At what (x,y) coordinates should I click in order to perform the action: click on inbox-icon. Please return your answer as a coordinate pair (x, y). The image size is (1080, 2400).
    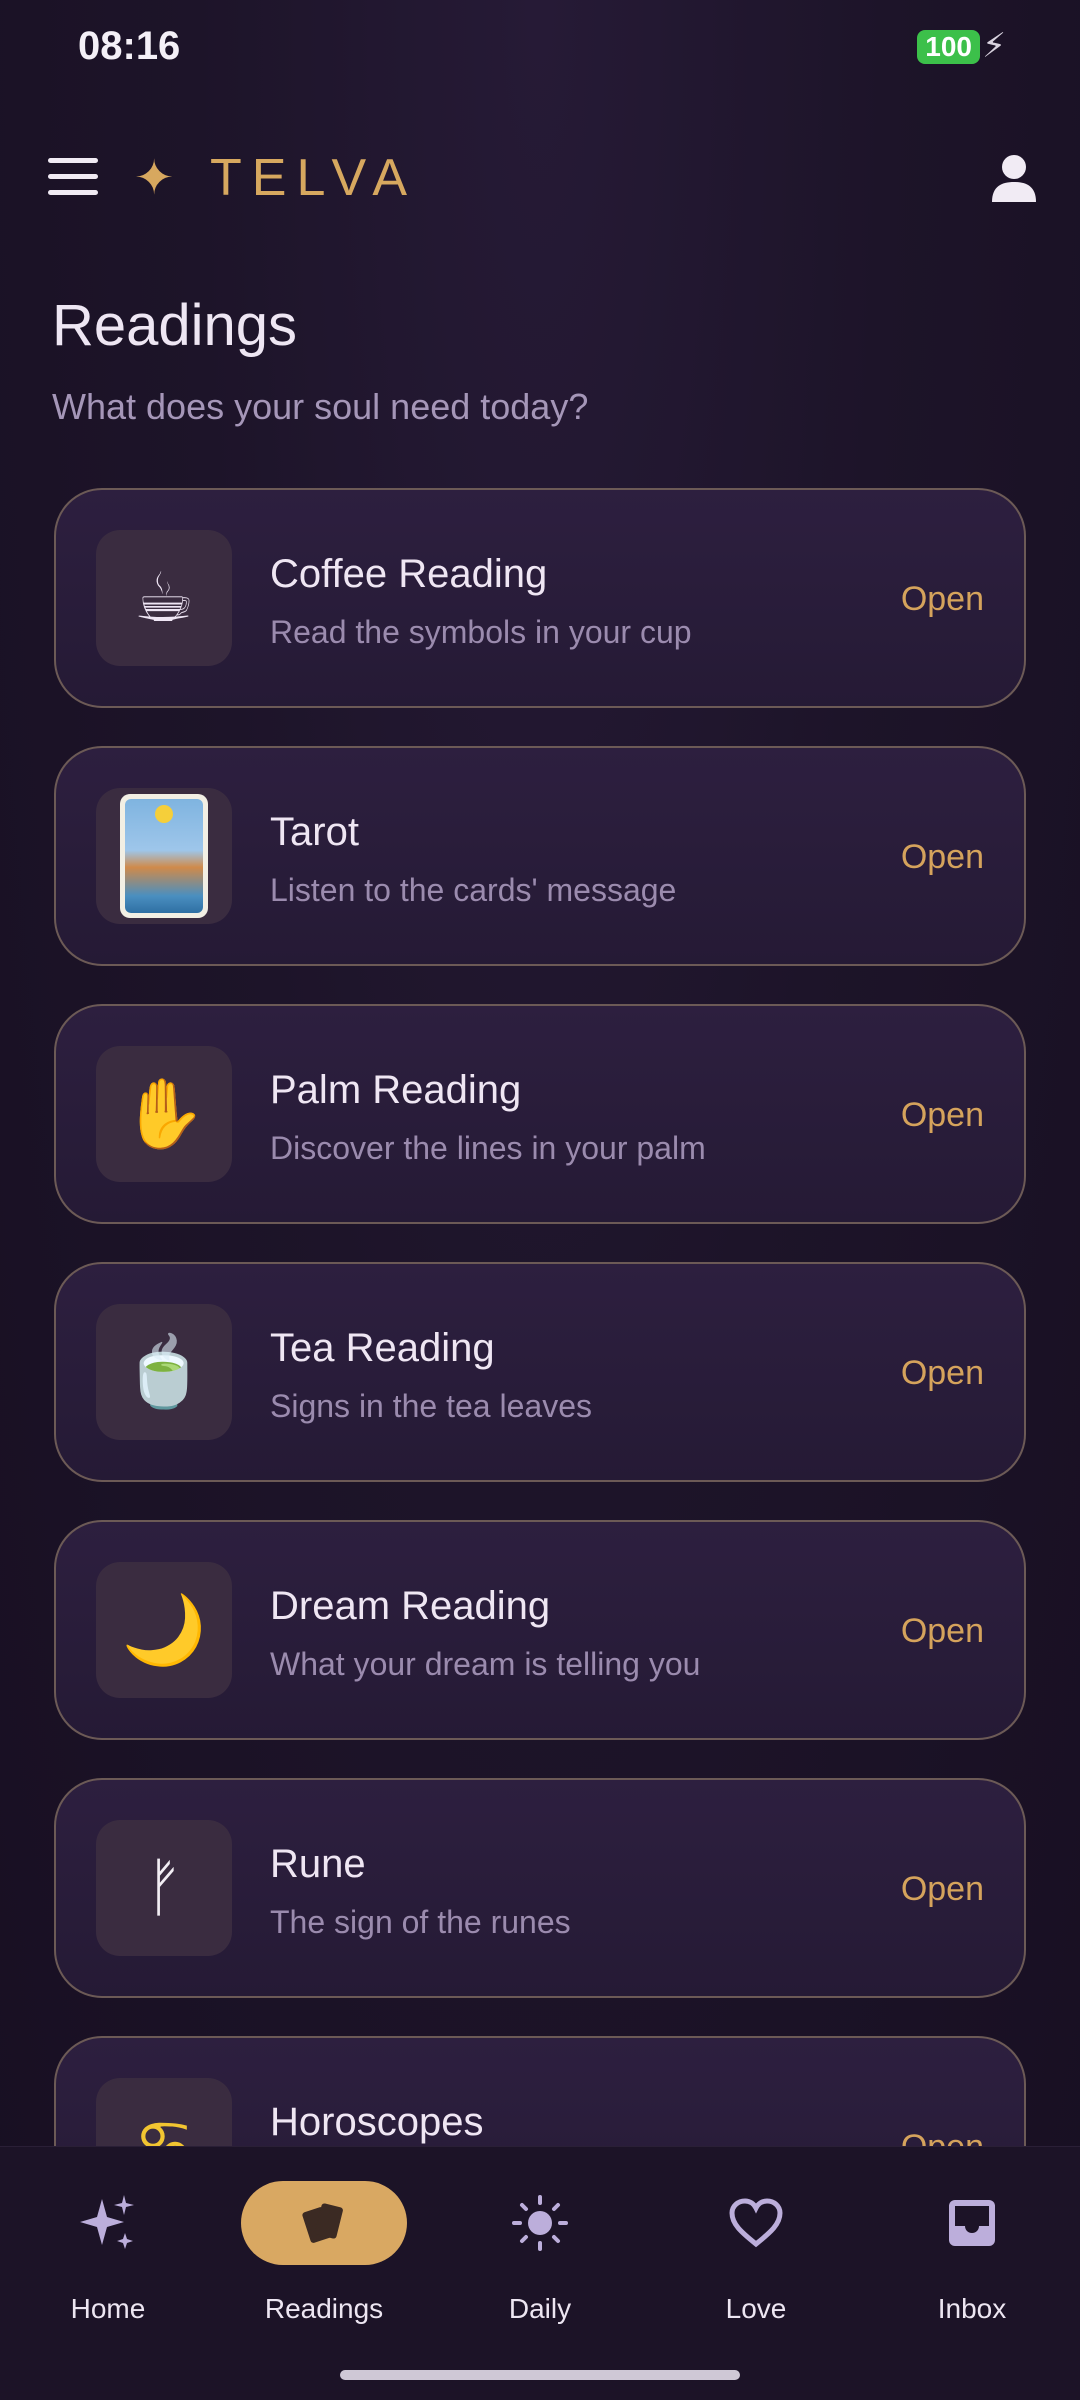
    Looking at the image, I should click on (972, 2223).